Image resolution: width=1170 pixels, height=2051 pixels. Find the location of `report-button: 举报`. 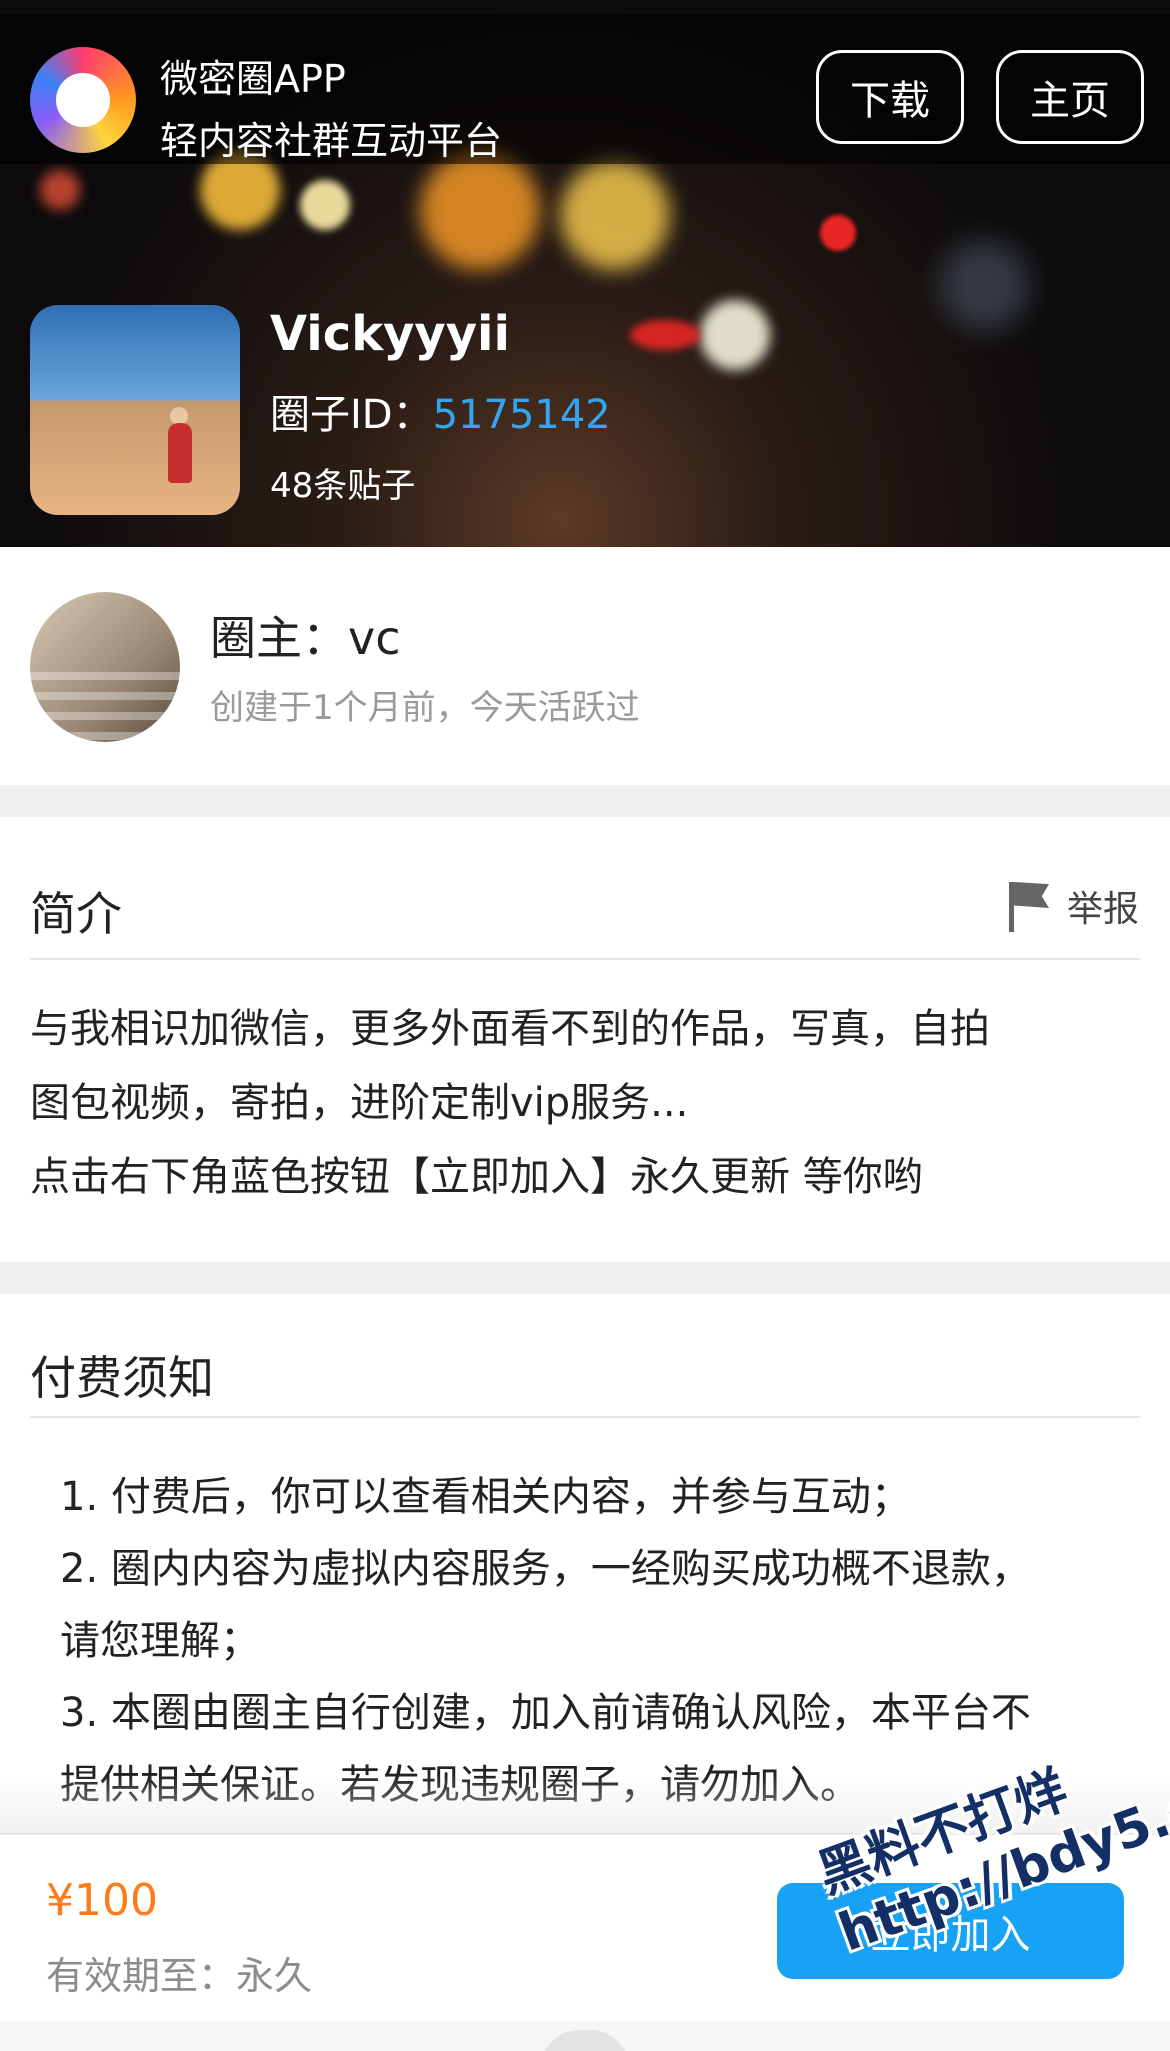

report-button: 举报 is located at coordinates (1072, 906).